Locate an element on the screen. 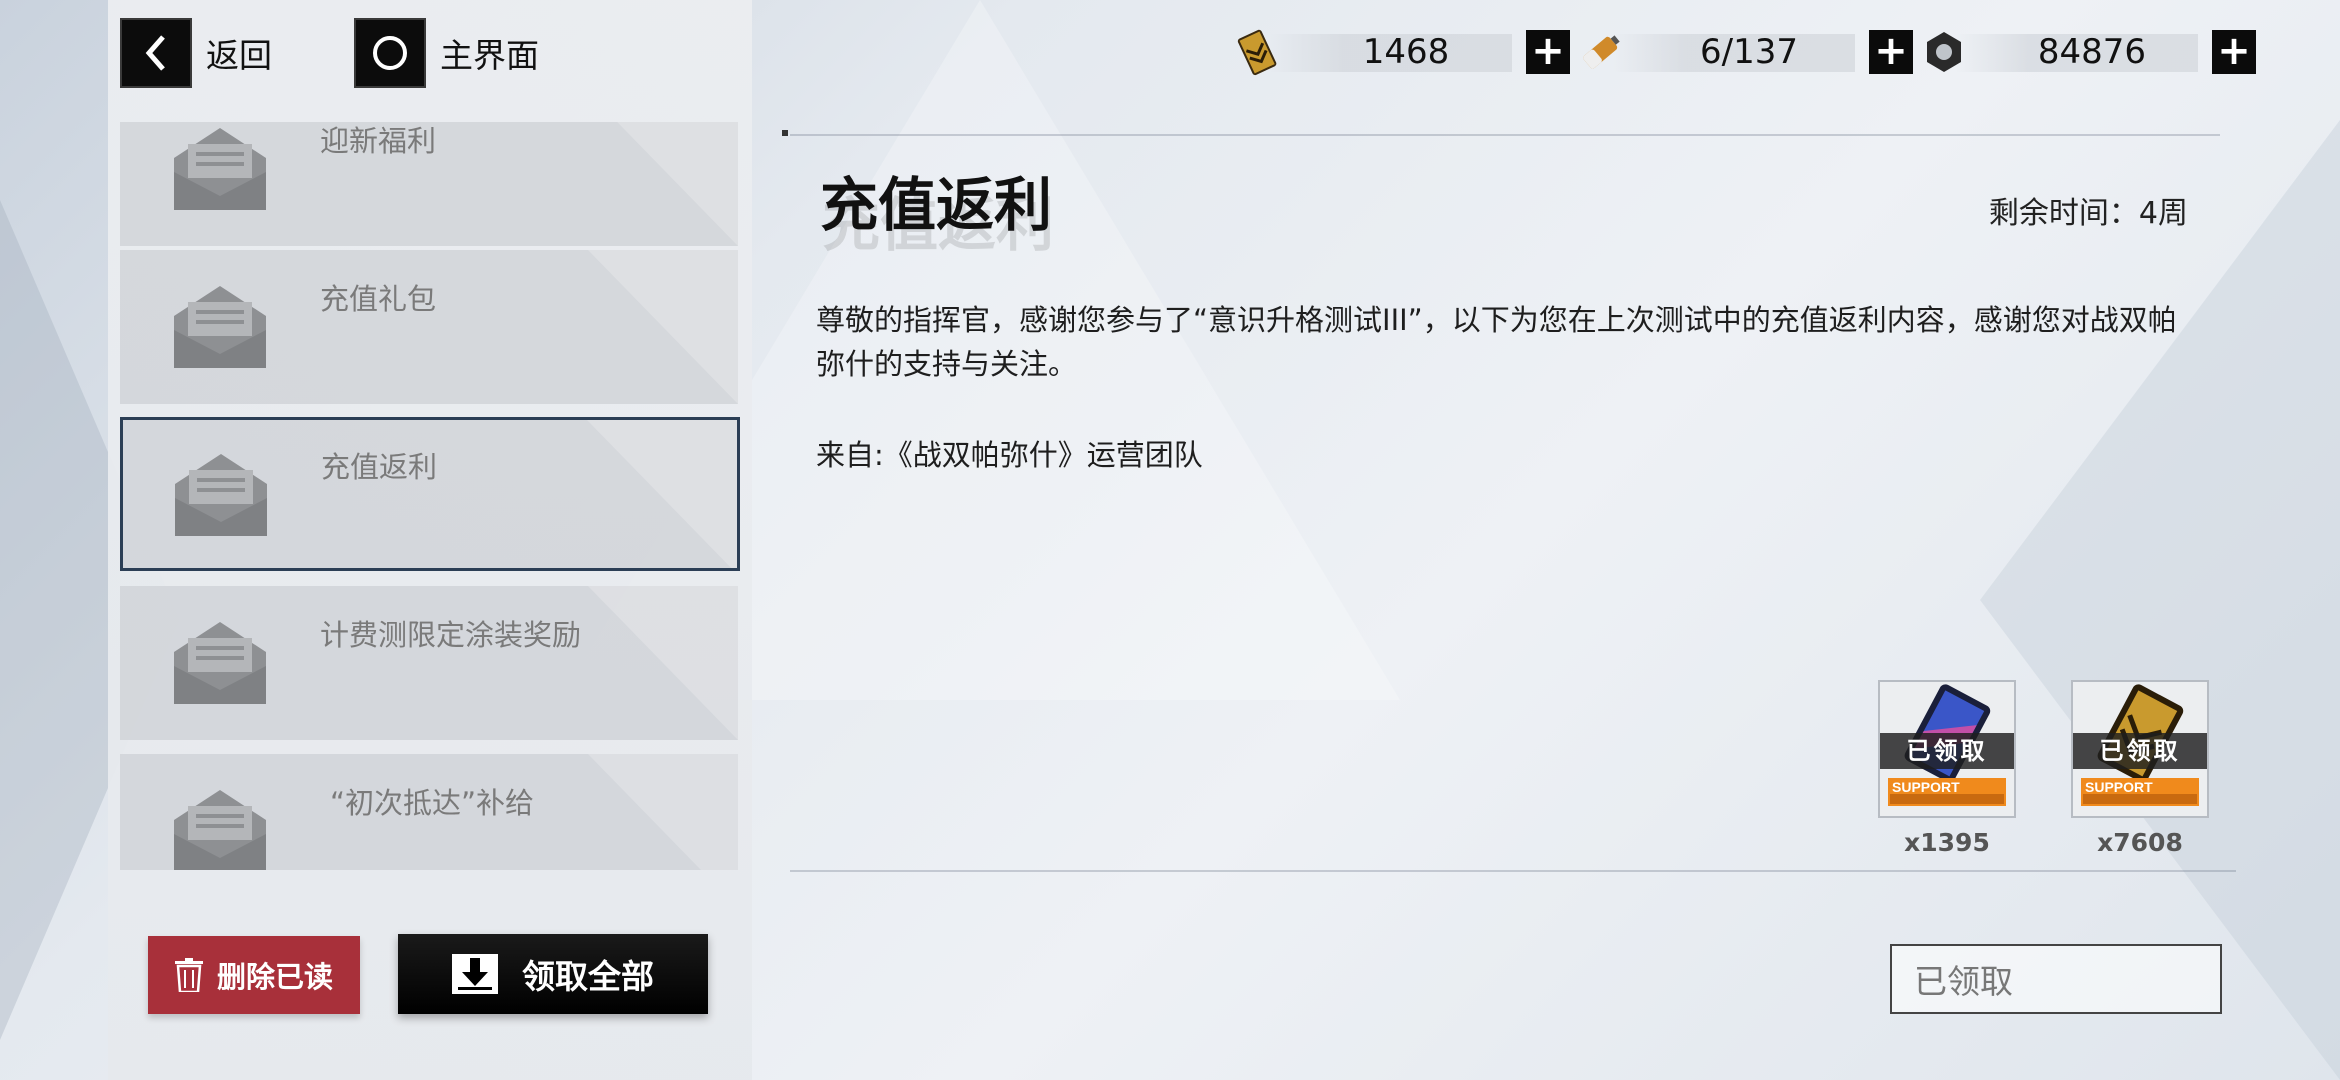 The width and height of the screenshot is (2340, 1080). resource-gold-card: 1468 + is located at coordinates (1400, 52).